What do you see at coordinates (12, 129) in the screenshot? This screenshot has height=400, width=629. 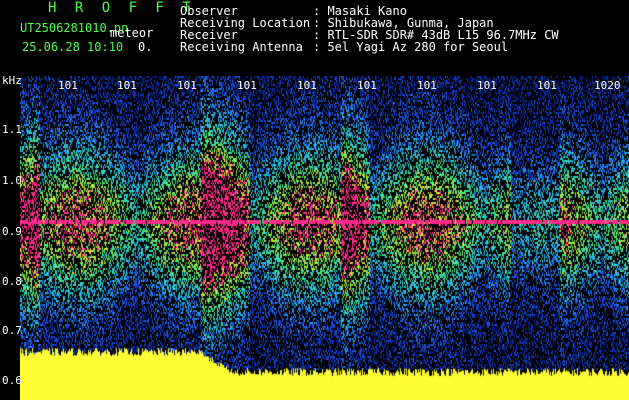 I see `y-tick-label: 1.1` at bounding box center [12, 129].